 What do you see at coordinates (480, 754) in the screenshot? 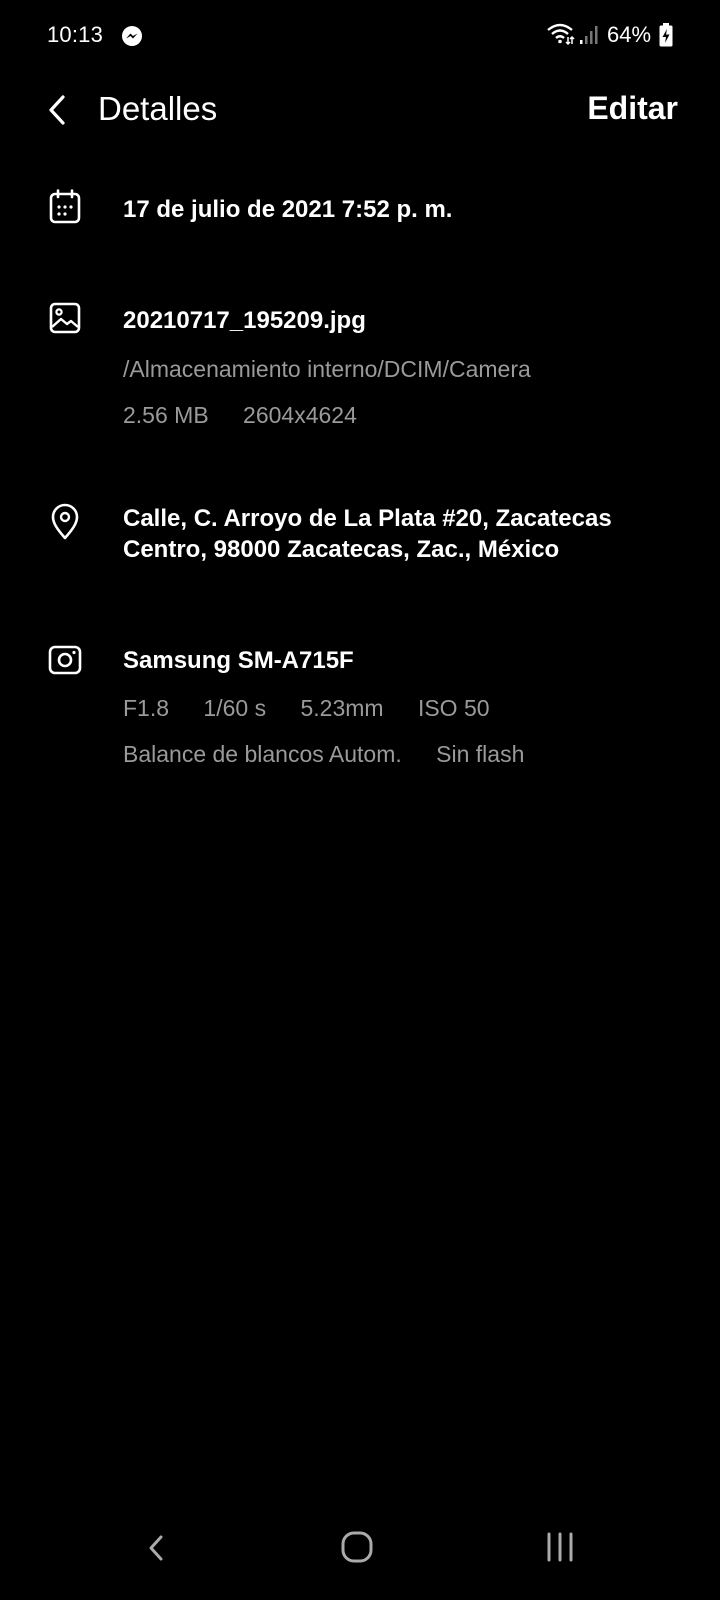
I see `flash: Sin flash` at bounding box center [480, 754].